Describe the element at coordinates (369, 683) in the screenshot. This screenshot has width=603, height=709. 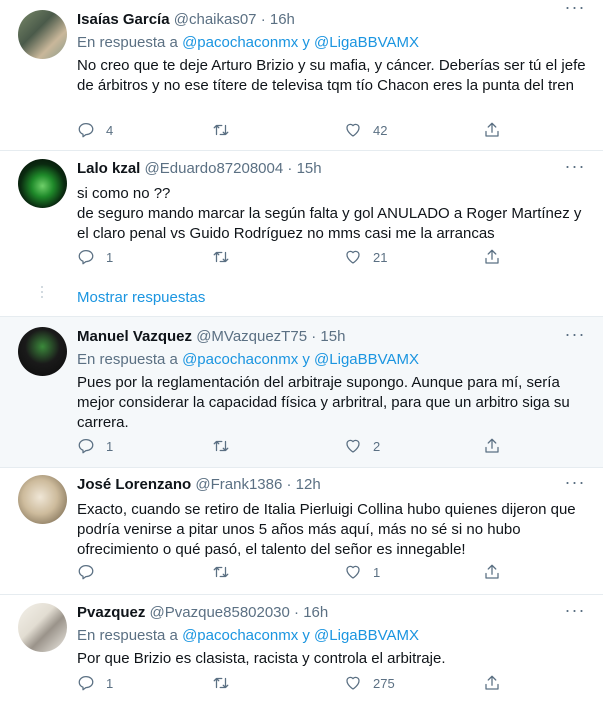
I see `like-button: 275` at that location.